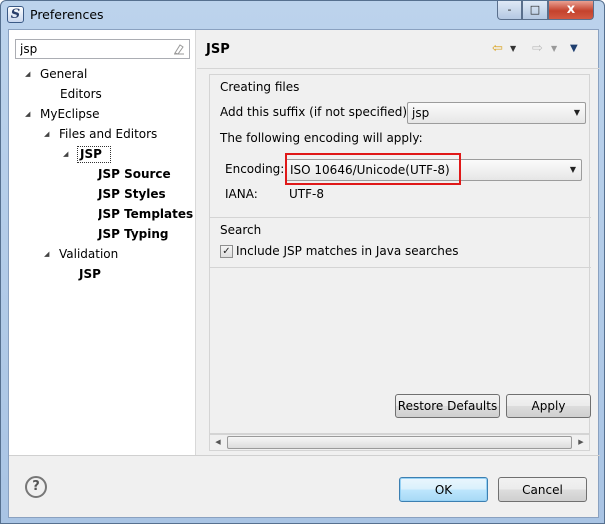 The height and width of the screenshot is (524, 605). I want to click on encoding-label: Encoding:, so click(255, 169).